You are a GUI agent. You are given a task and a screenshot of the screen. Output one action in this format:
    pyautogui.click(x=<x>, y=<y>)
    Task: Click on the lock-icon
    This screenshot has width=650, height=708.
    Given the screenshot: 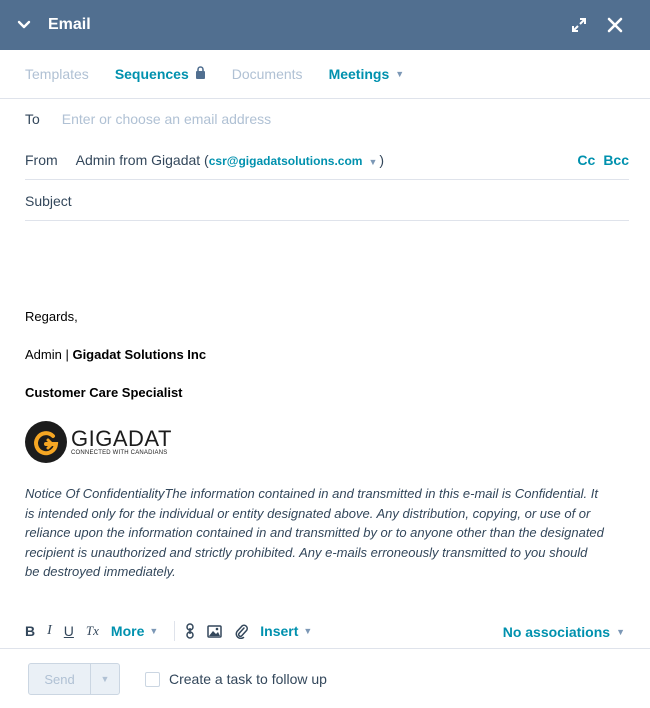 What is the action you would take?
    pyautogui.click(x=200, y=74)
    